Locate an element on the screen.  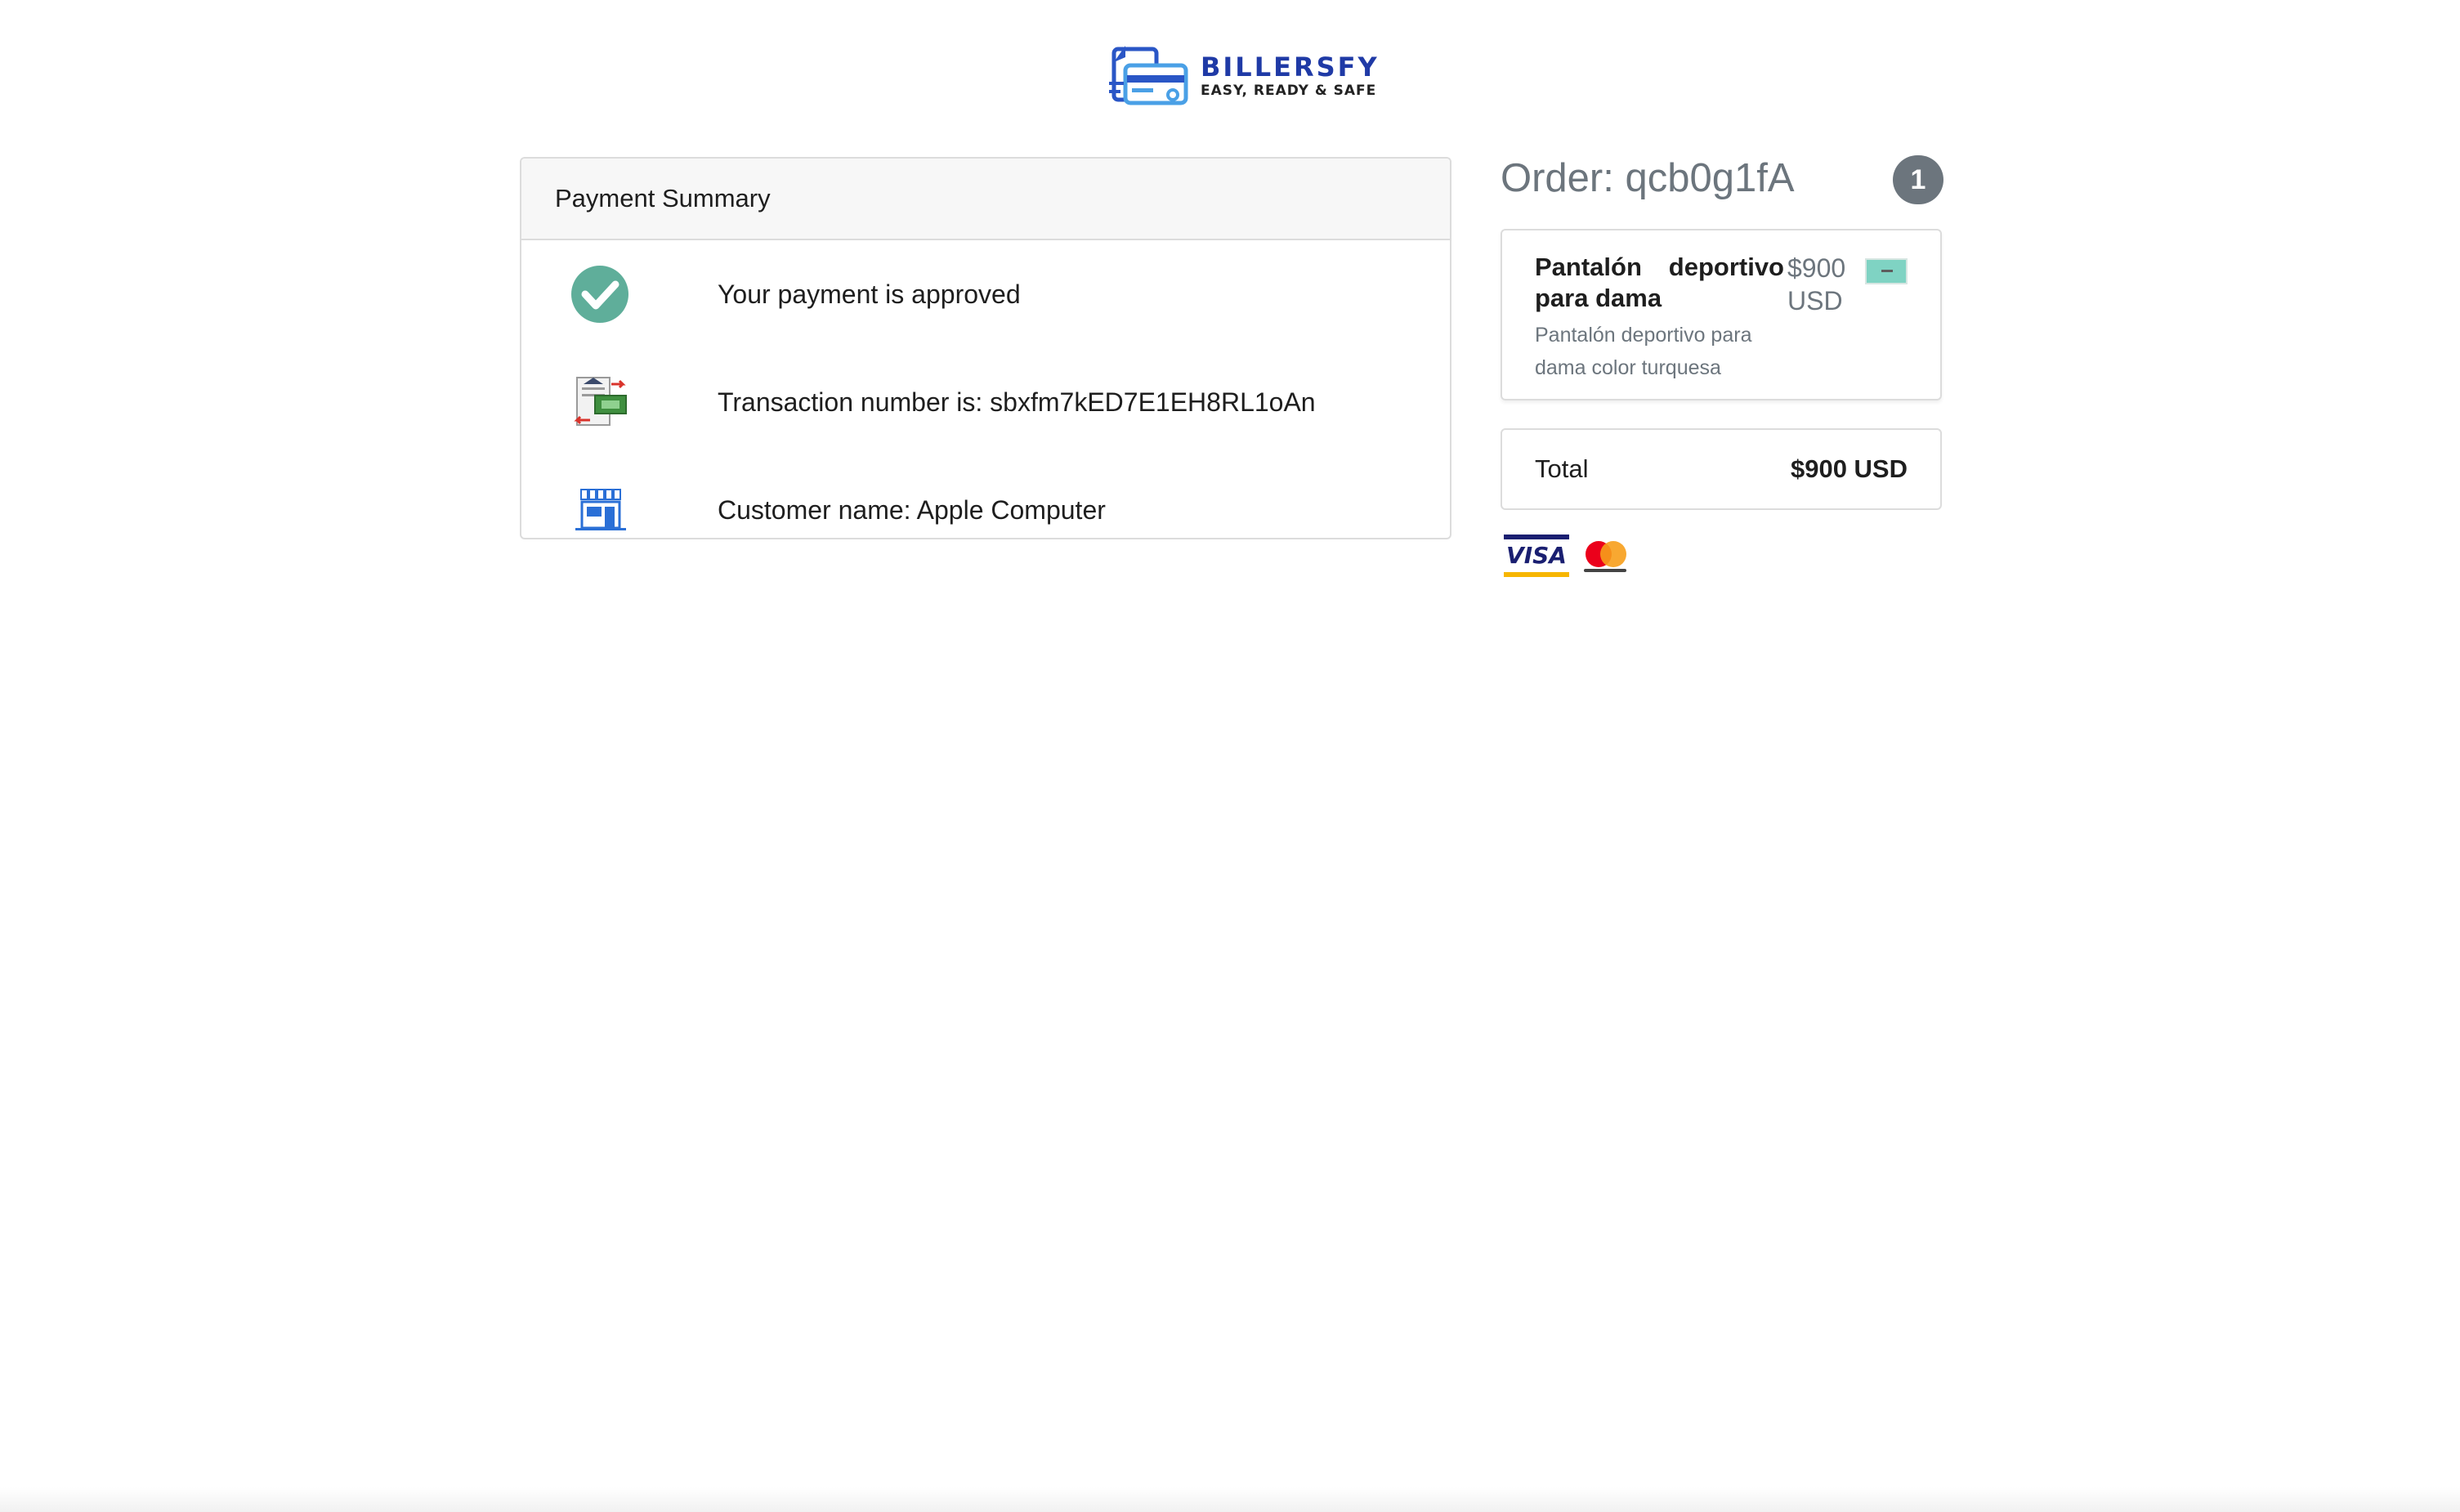
card-logo-icon is located at coordinates (1148, 75).